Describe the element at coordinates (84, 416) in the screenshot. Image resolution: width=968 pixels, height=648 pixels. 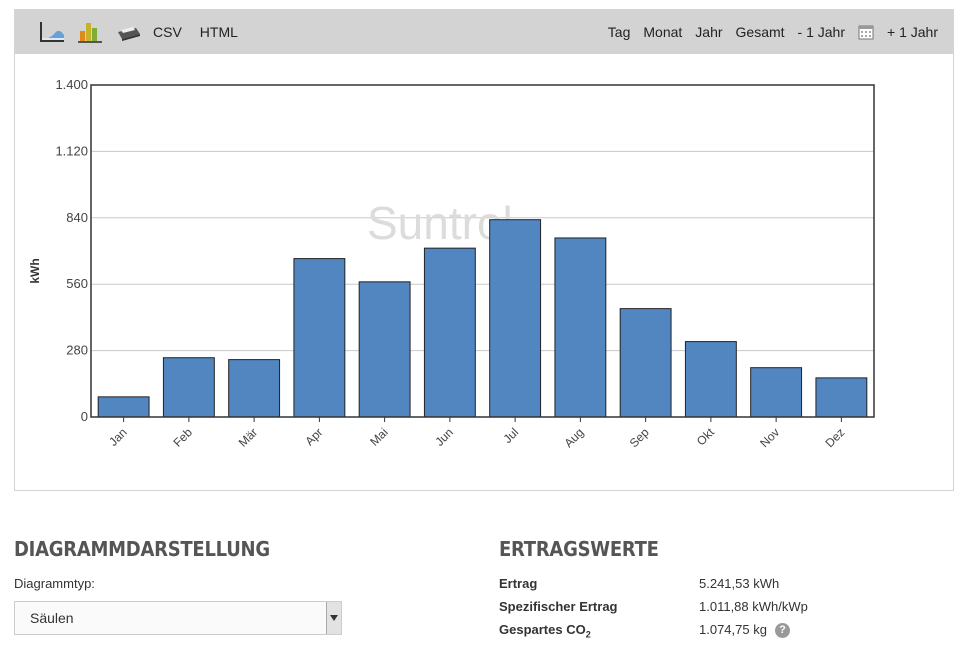
I see `y-tick-label: 0` at that location.